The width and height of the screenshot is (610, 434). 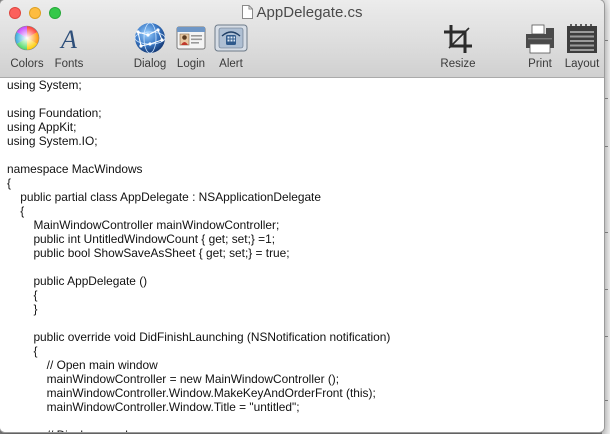 I want to click on toolbar-dialog-label: Dialog, so click(x=150, y=64).